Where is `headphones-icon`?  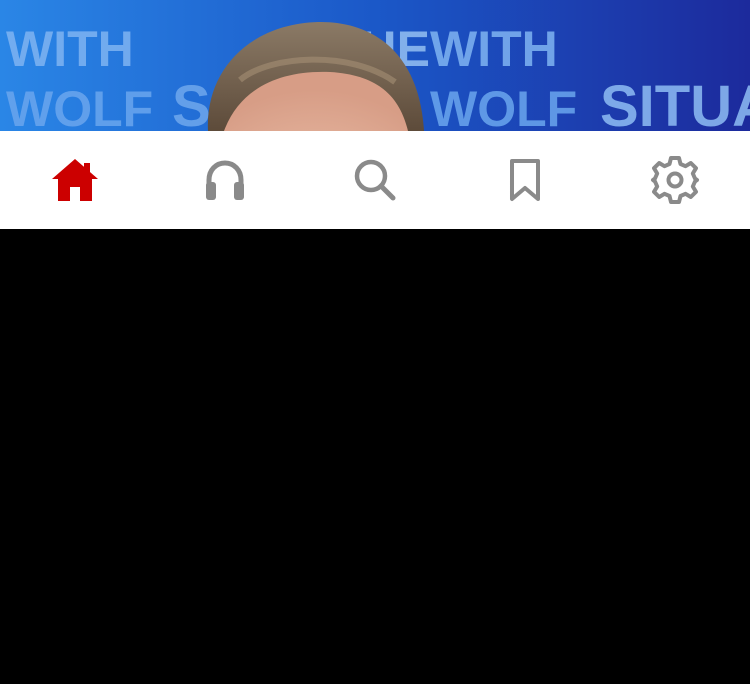
headphones-icon is located at coordinates (225, 180).